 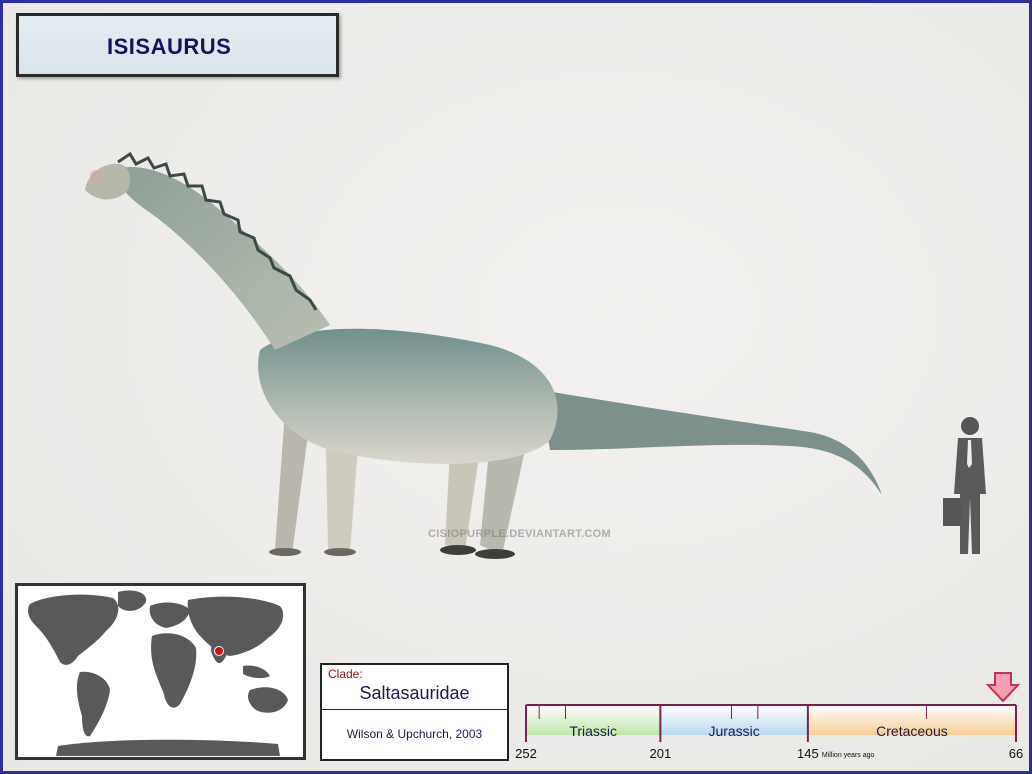 I want to click on world-map, so click(x=160, y=671).